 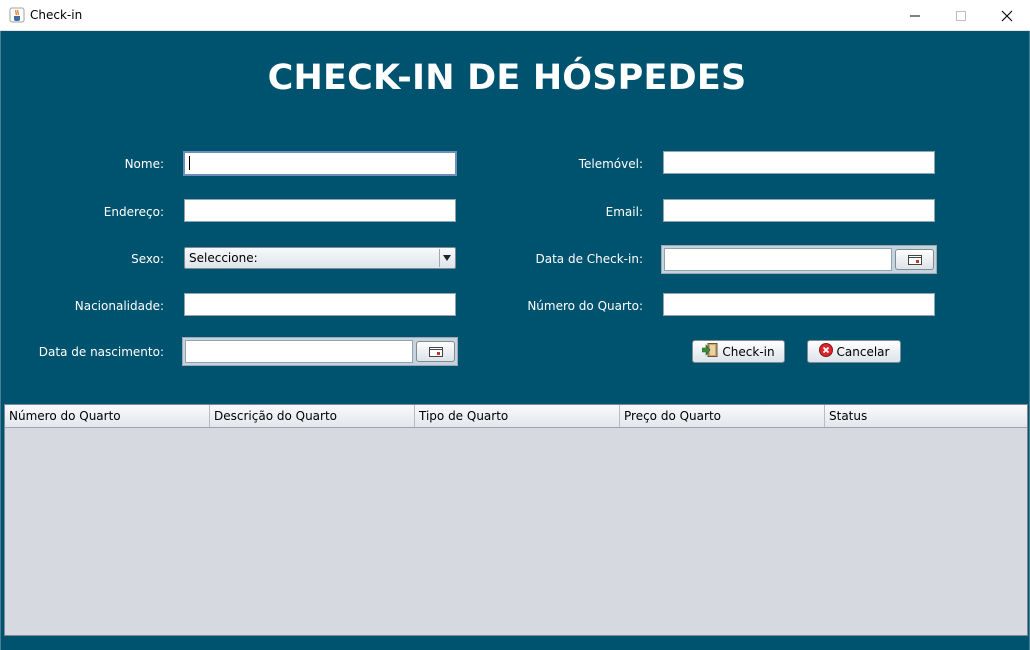 I want to click on email-label: Email:, so click(x=624, y=212).